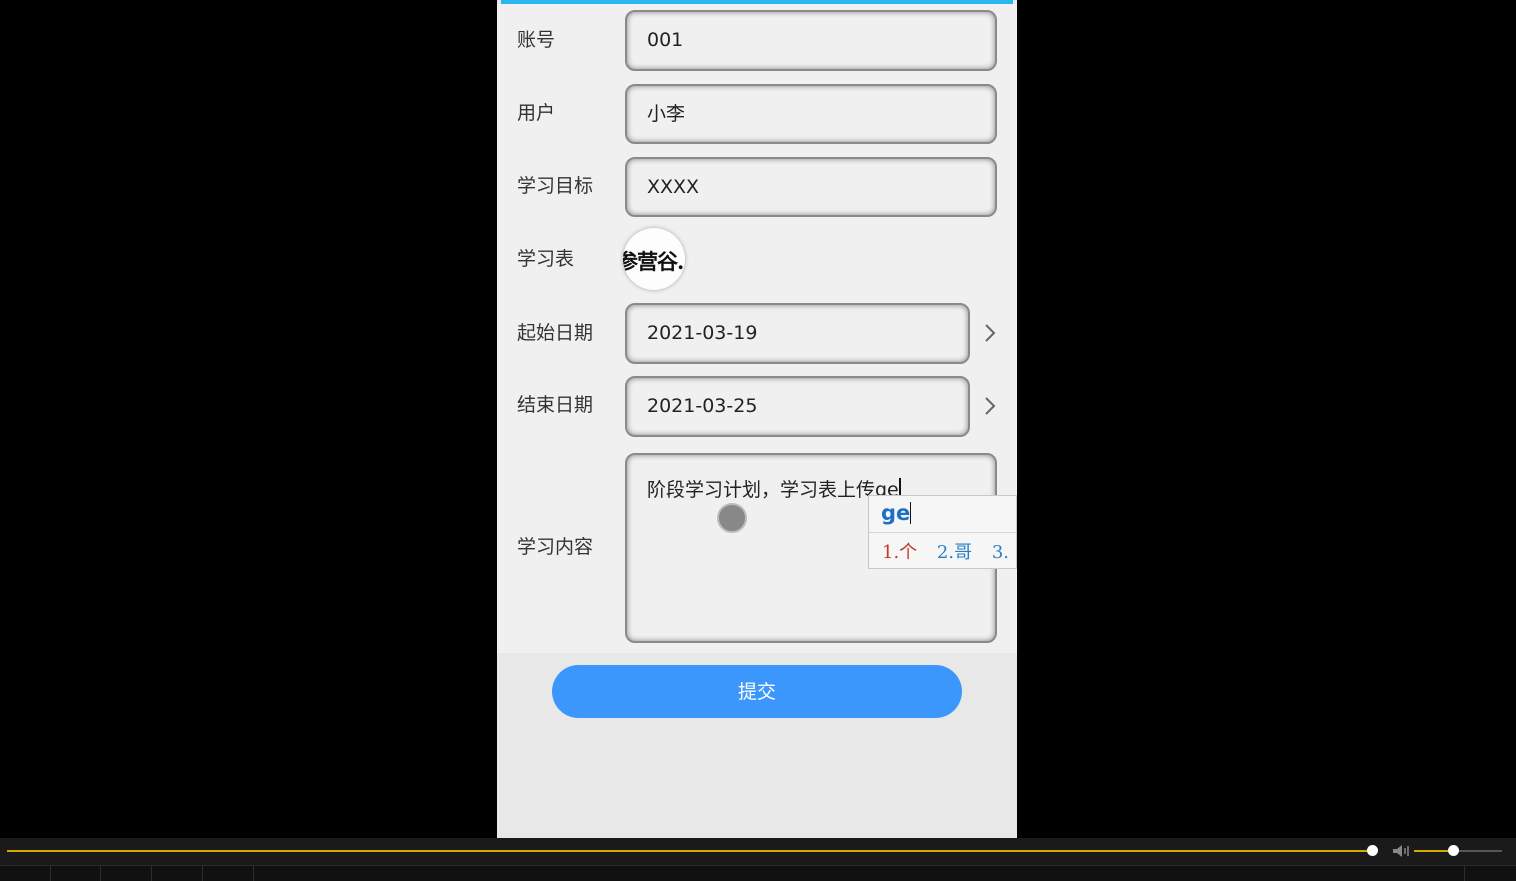  I want to click on content-label: 学习内容, so click(555, 547).